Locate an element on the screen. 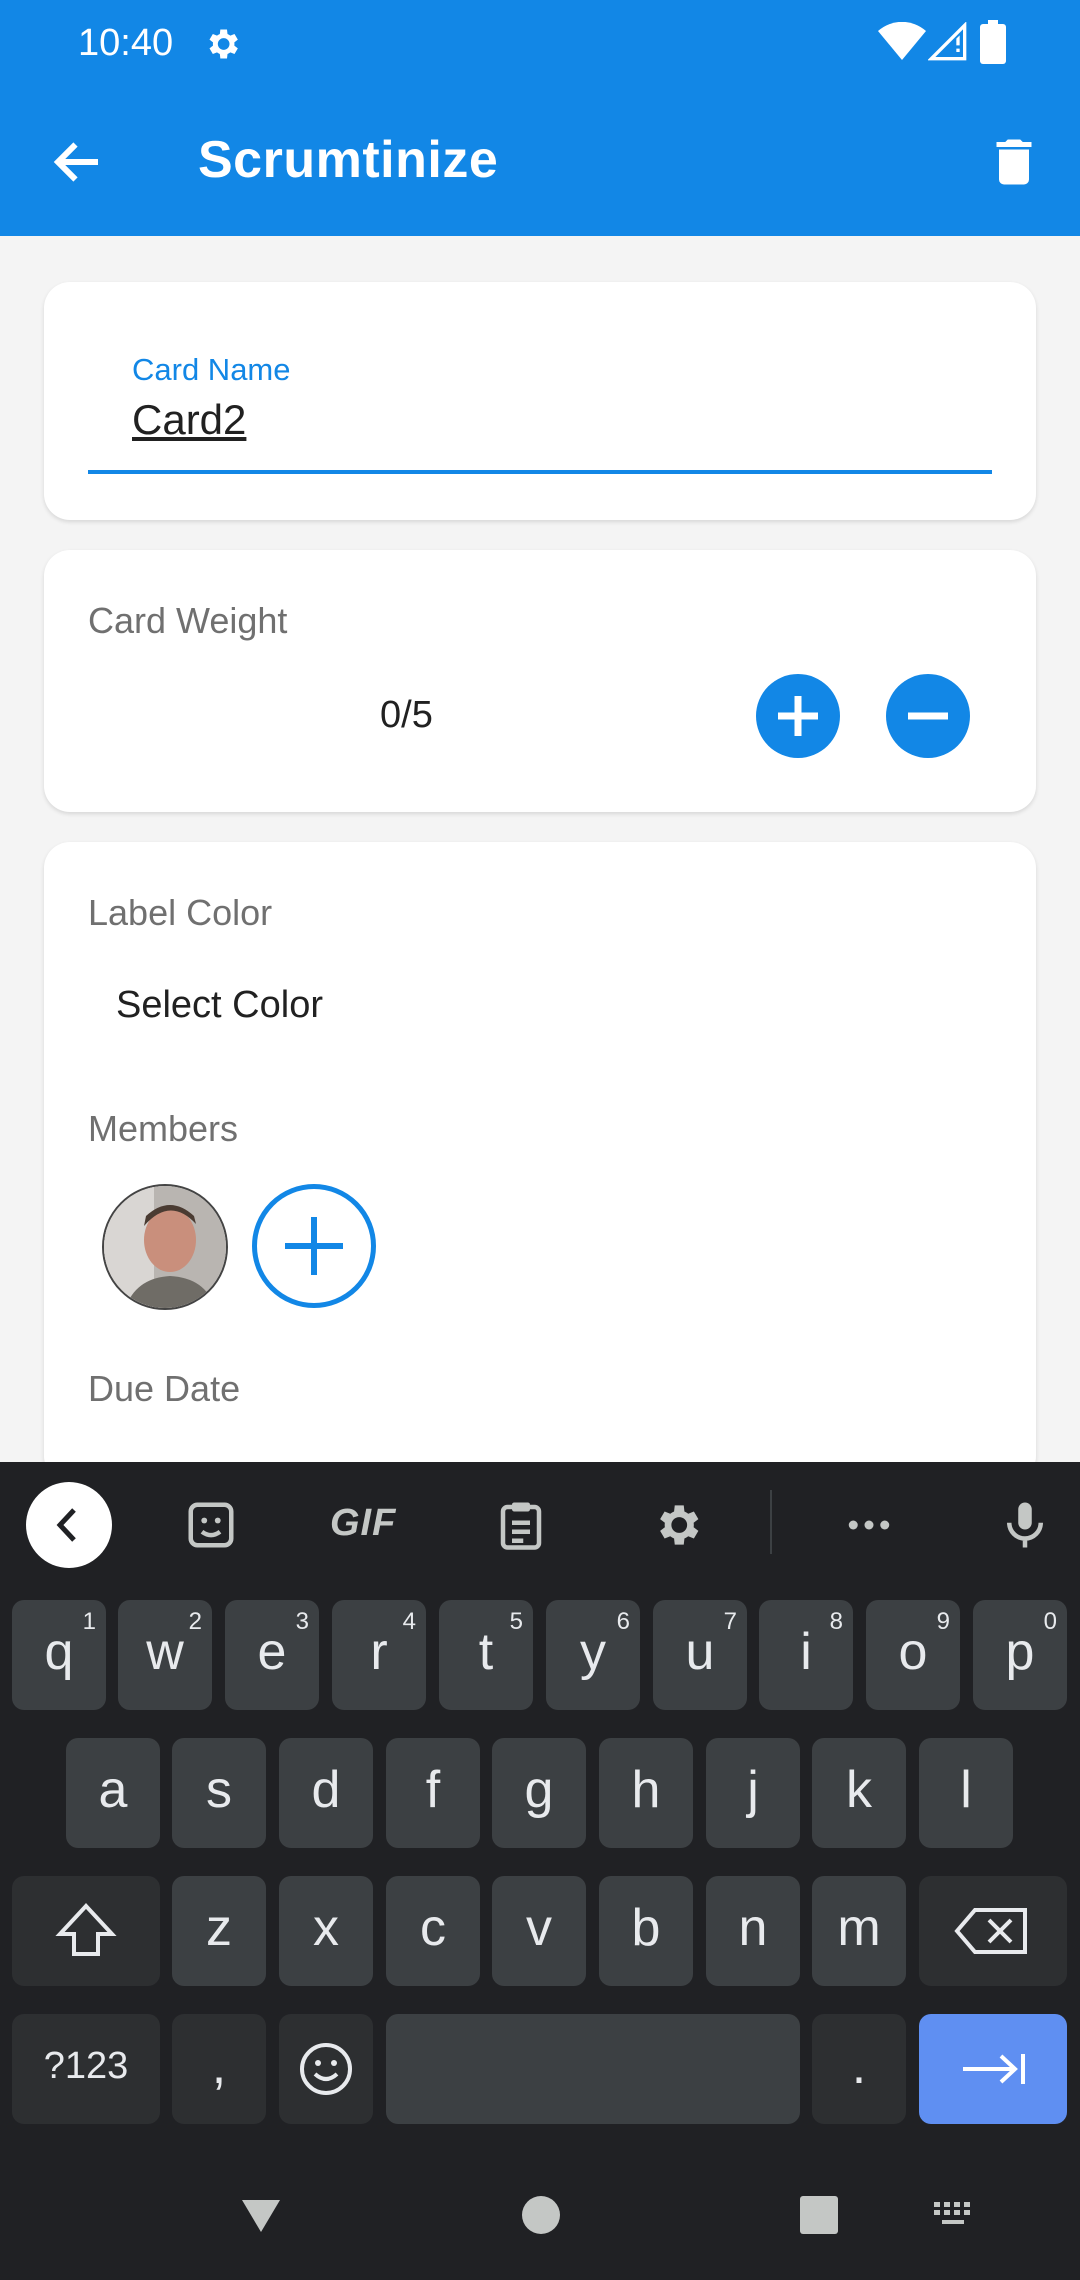 Image resolution: width=1080 pixels, height=2280 pixels. status-bar: 10:40 is located at coordinates (540, 44).